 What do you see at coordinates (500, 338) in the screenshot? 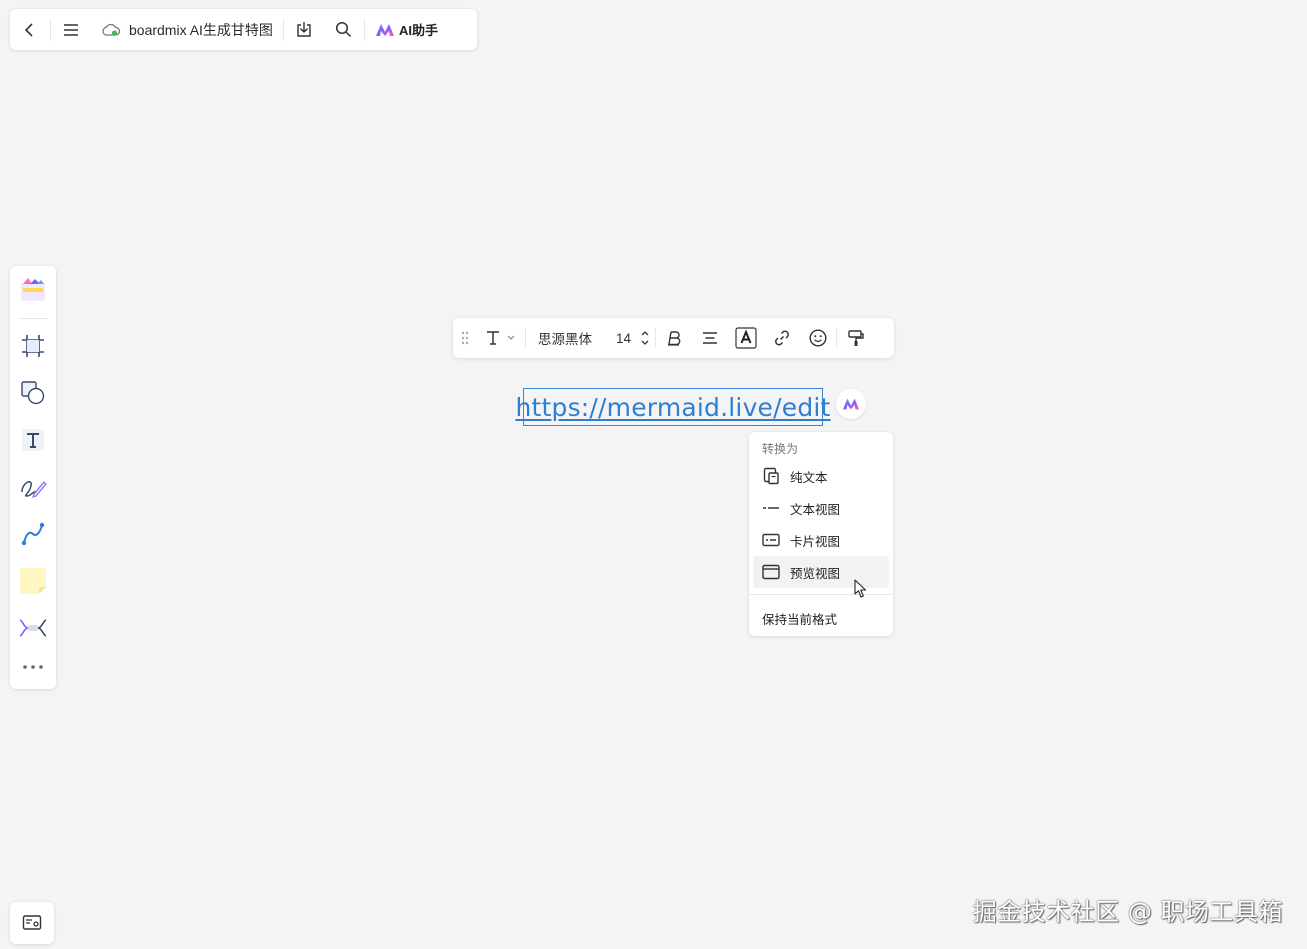
I see `text-type-dropdown` at bounding box center [500, 338].